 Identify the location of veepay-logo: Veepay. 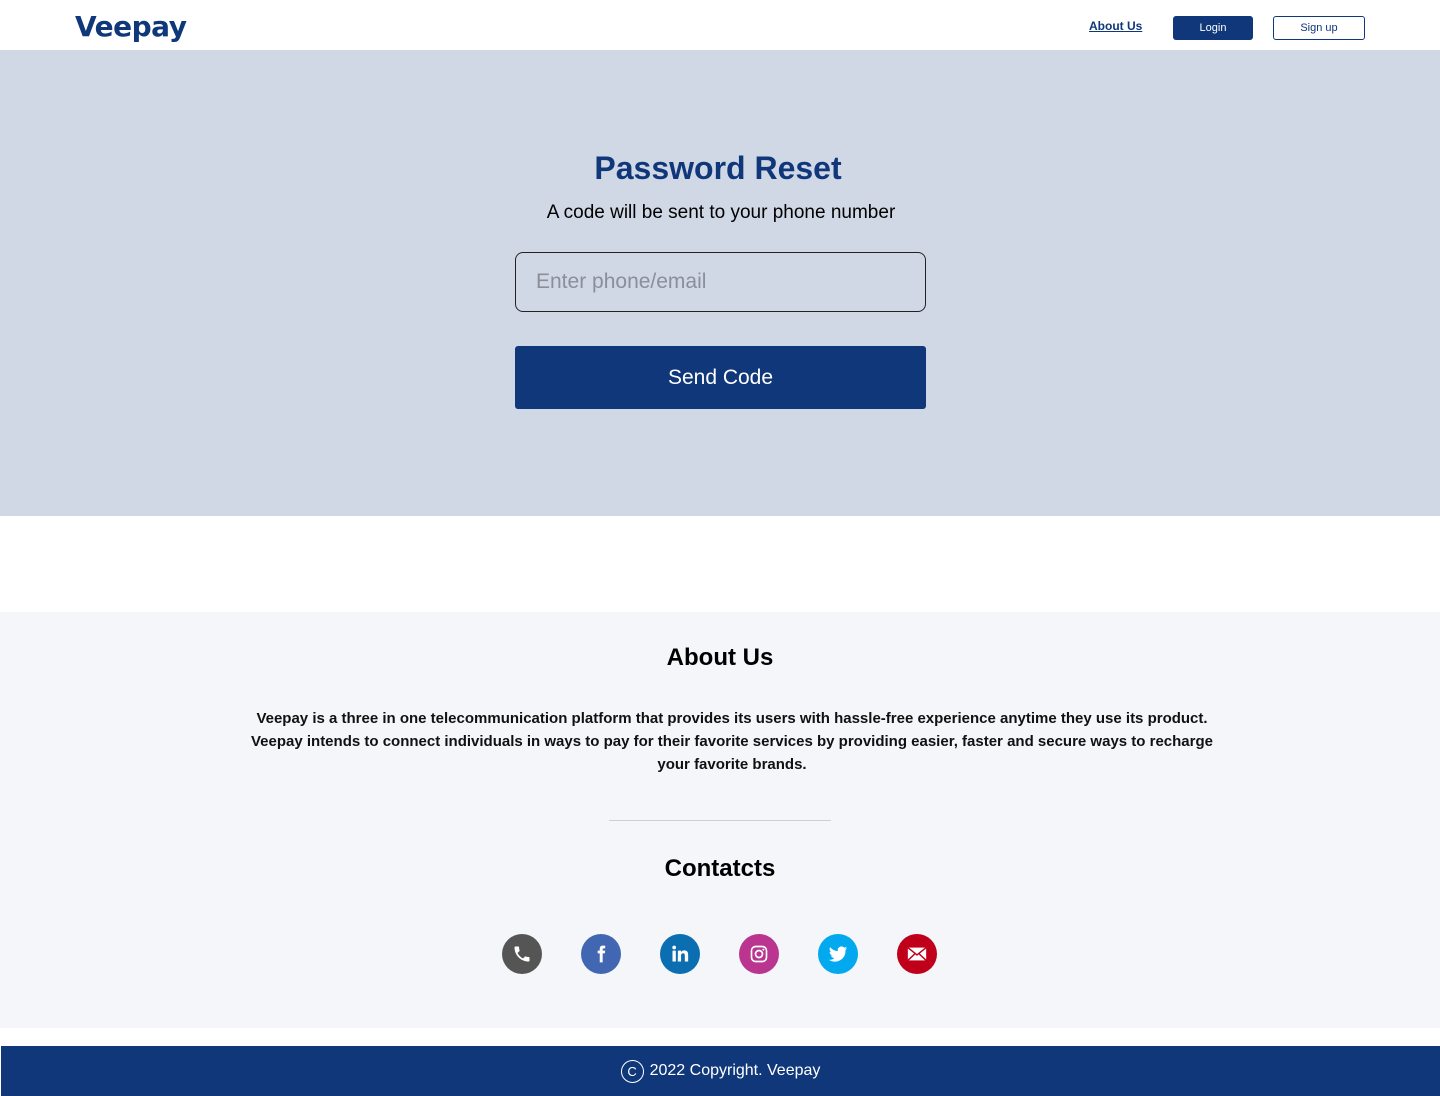
(131, 26).